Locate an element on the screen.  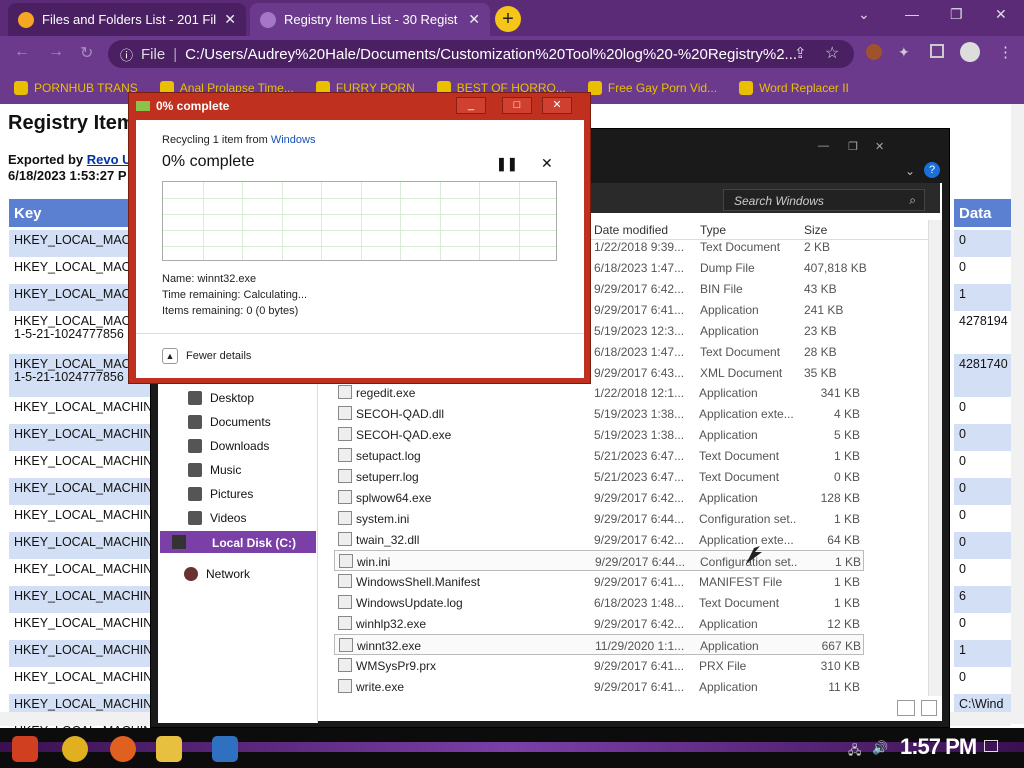
nav-downloads: Downloads is located at coordinates (228, 446).